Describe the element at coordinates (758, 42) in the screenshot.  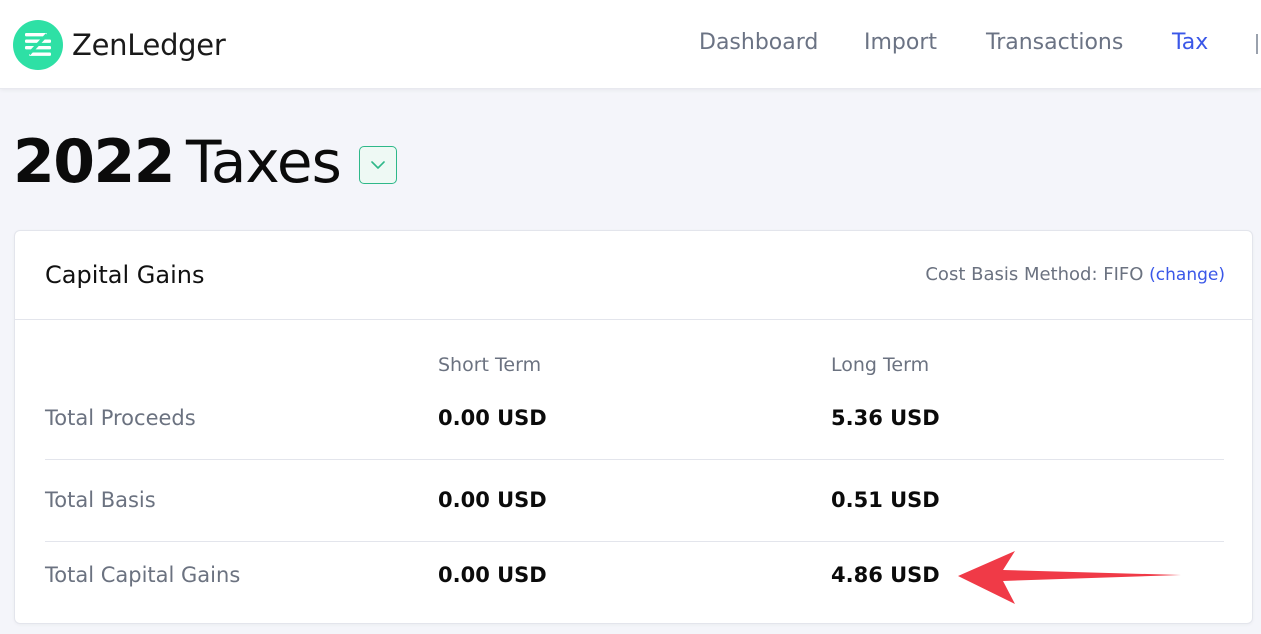
I see `nav-dashboard: Dashboard` at that location.